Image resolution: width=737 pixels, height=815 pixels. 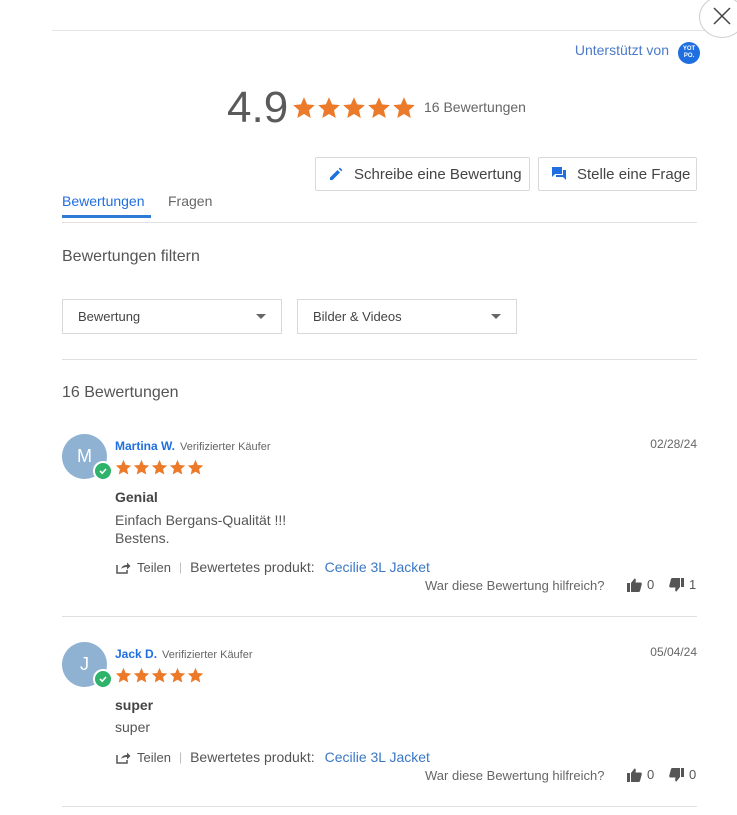 What do you see at coordinates (172, 316) in the screenshot?
I see `rating-filter-dropdown: Bewertung` at bounding box center [172, 316].